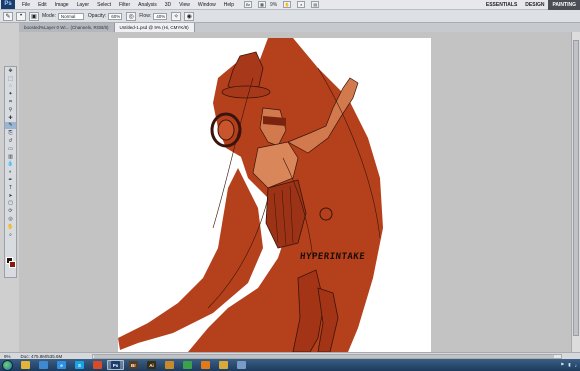 This screenshot has height=371, width=580. What do you see at coordinates (34, 16) in the screenshot?
I see `brush-panel-icon: ▣` at bounding box center [34, 16].